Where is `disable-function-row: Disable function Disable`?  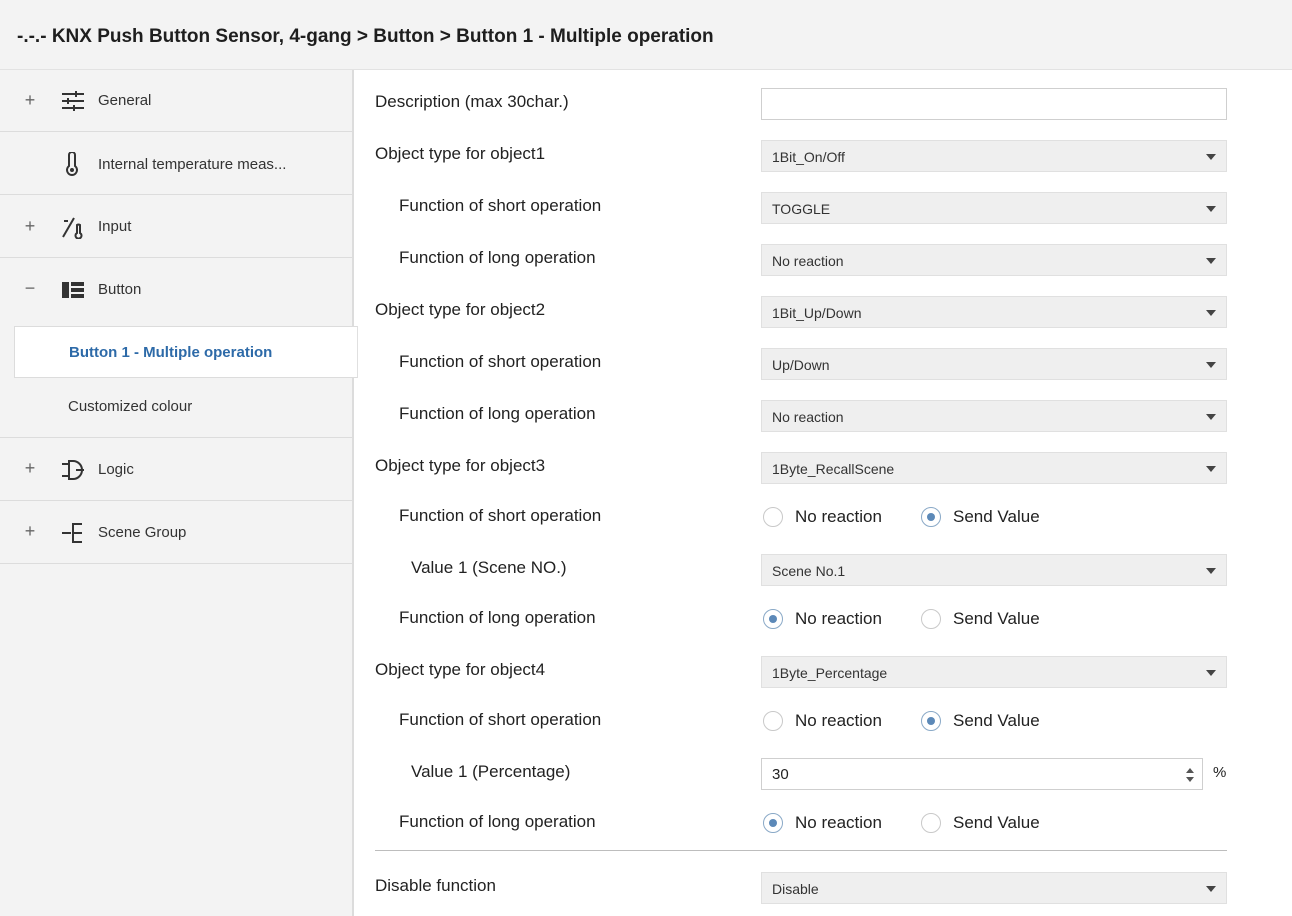
disable-function-row: Disable function Disable is located at coordinates (823, 886).